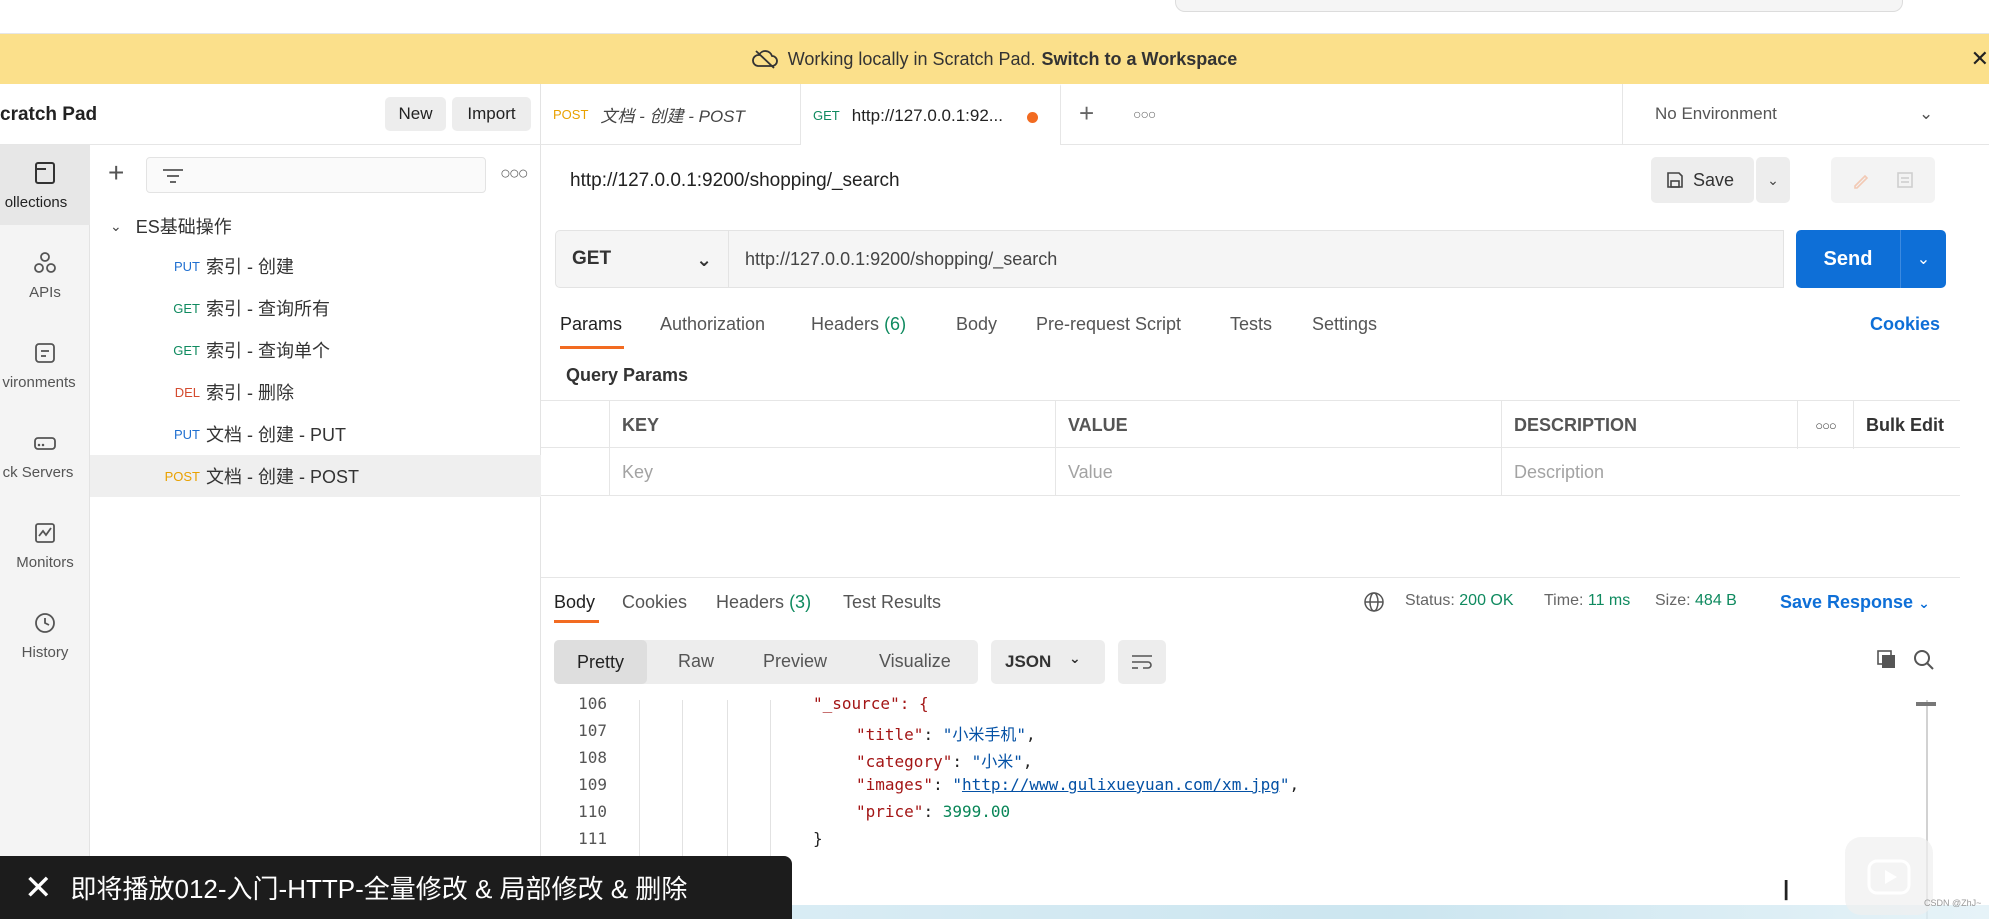 The image size is (1989, 919). I want to click on tab-body: Body, so click(976, 324).